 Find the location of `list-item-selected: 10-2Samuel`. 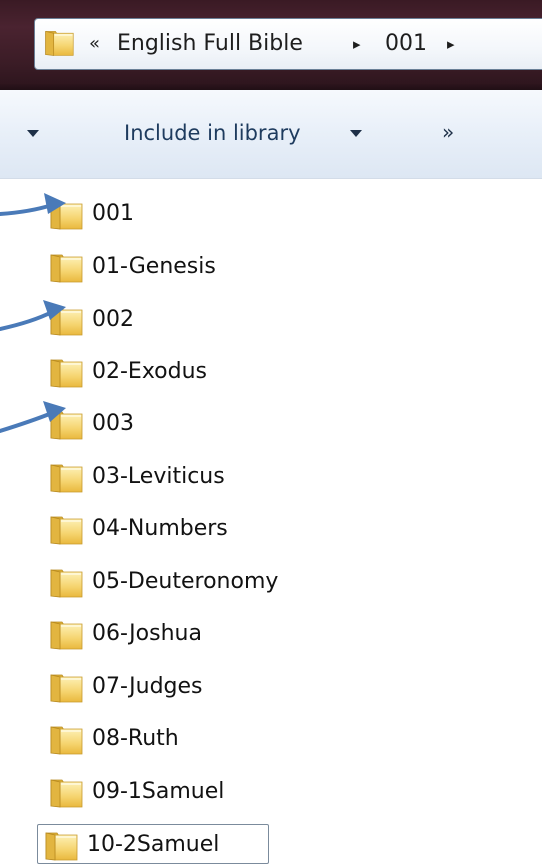

list-item-selected: 10-2Samuel is located at coordinates (153, 844).